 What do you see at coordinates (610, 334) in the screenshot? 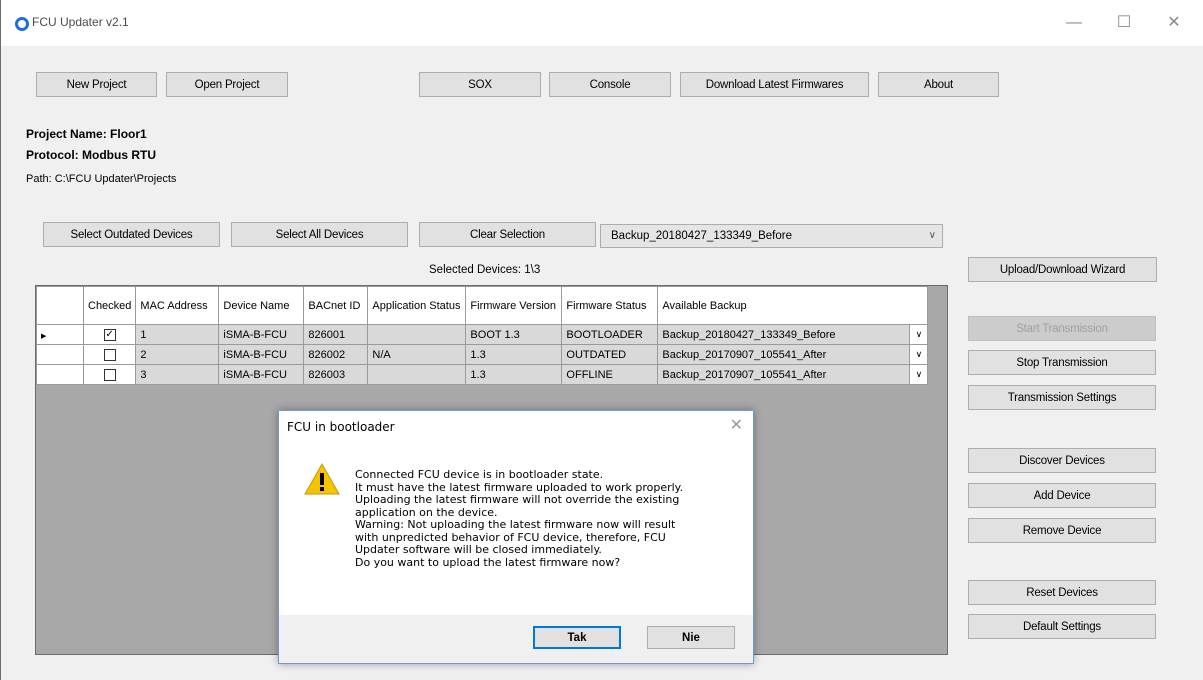
I see `fw-status-cell: BOOTLOADER` at bounding box center [610, 334].